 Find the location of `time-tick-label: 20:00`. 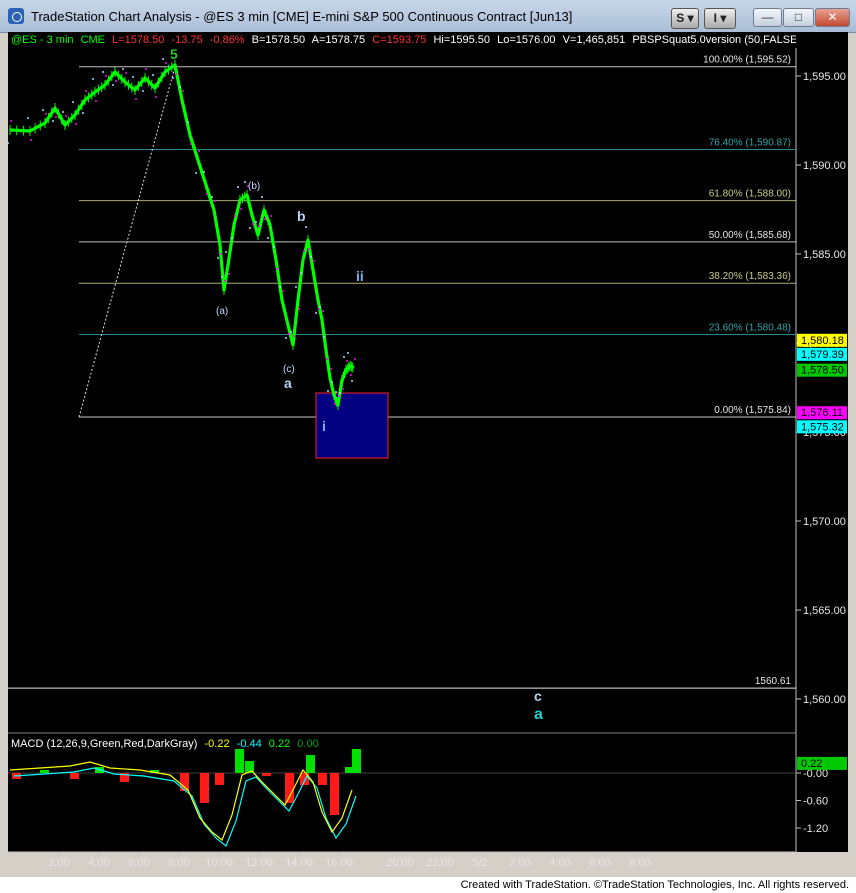

time-tick-label: 20:00 is located at coordinates (400, 863).